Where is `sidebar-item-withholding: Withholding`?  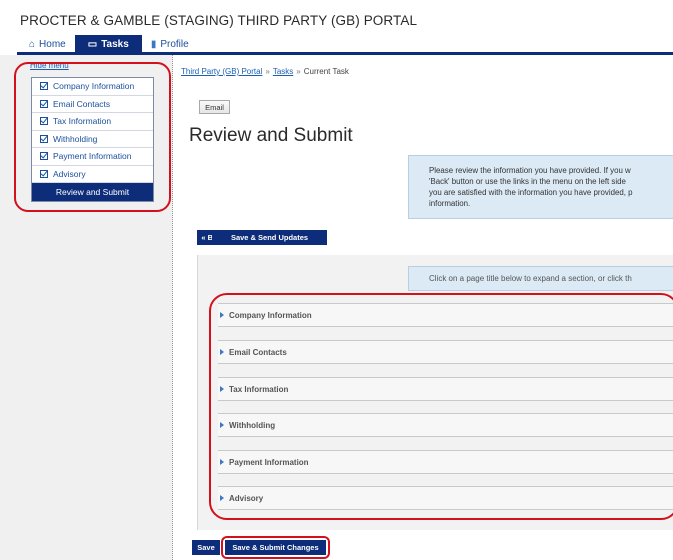 sidebar-item-withholding: Withholding is located at coordinates (92, 139).